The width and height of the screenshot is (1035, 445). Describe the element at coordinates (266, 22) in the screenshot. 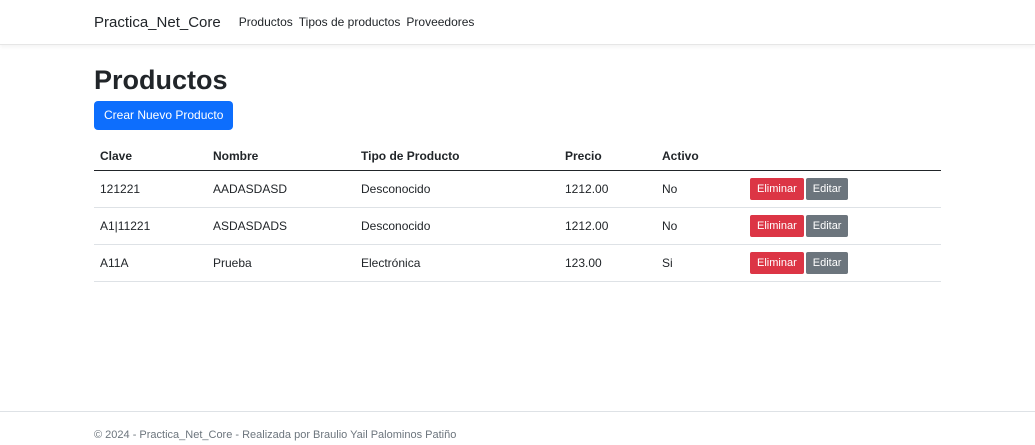

I see `nav-link-productos: Productos` at that location.